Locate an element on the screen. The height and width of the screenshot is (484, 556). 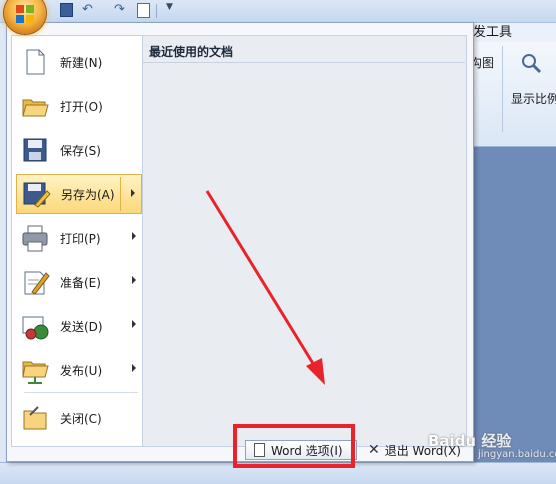
menu-item-label: 准备(E) is located at coordinates (80, 282).